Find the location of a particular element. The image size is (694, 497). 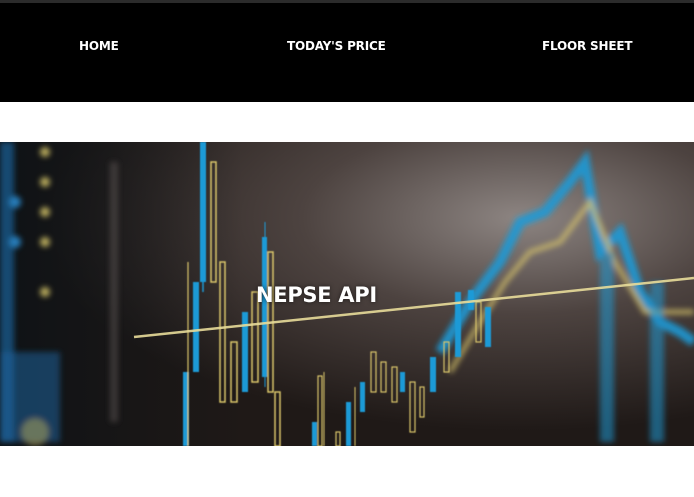

nav-todays-price-link: TODAY'S PRICE is located at coordinates (336, 46).